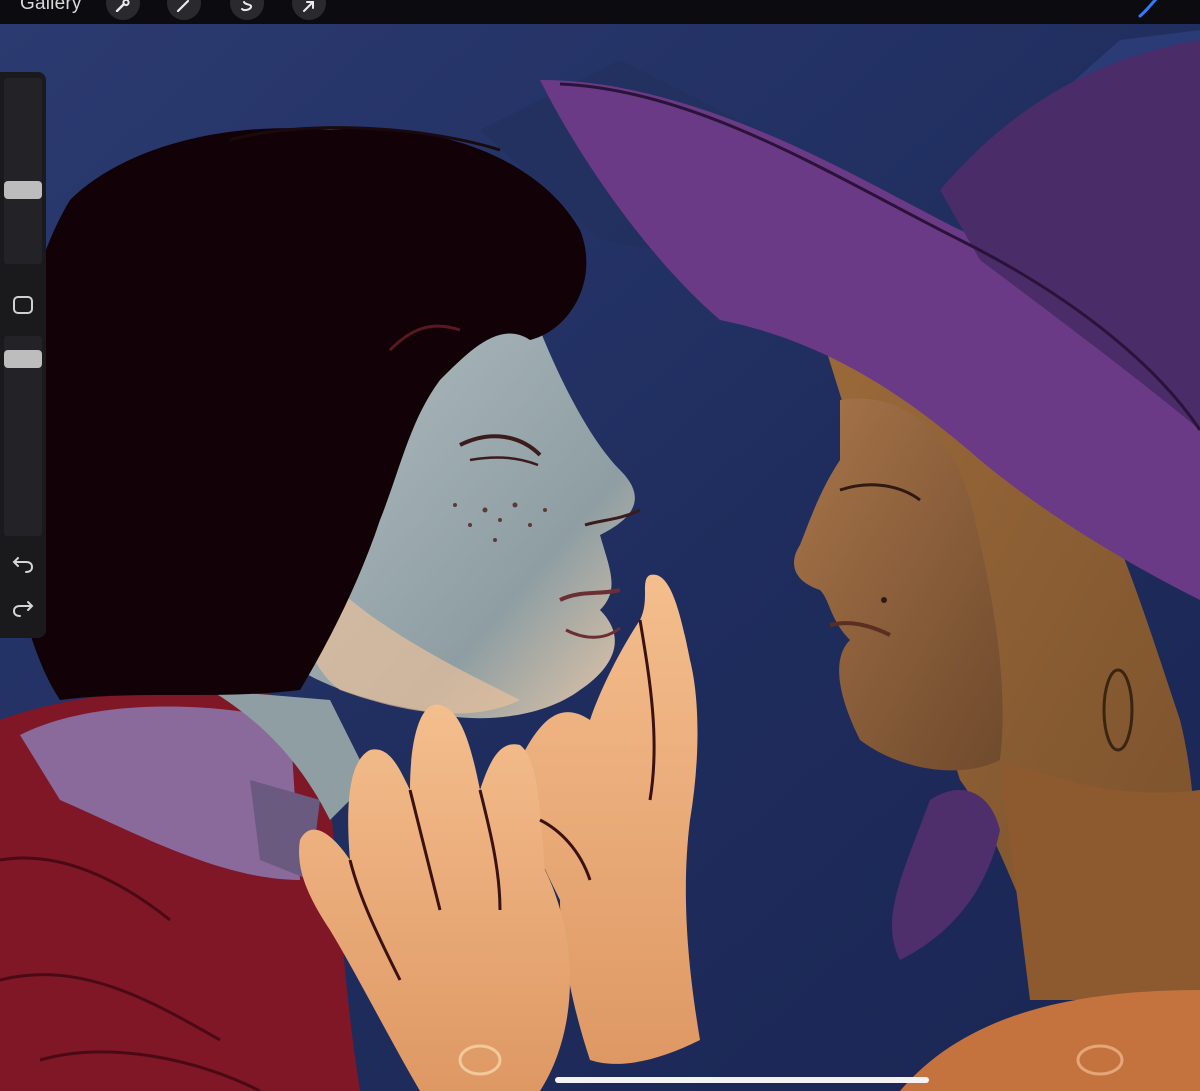  Describe the element at coordinates (23, 190) in the screenshot. I see `brush-size-handle` at that location.